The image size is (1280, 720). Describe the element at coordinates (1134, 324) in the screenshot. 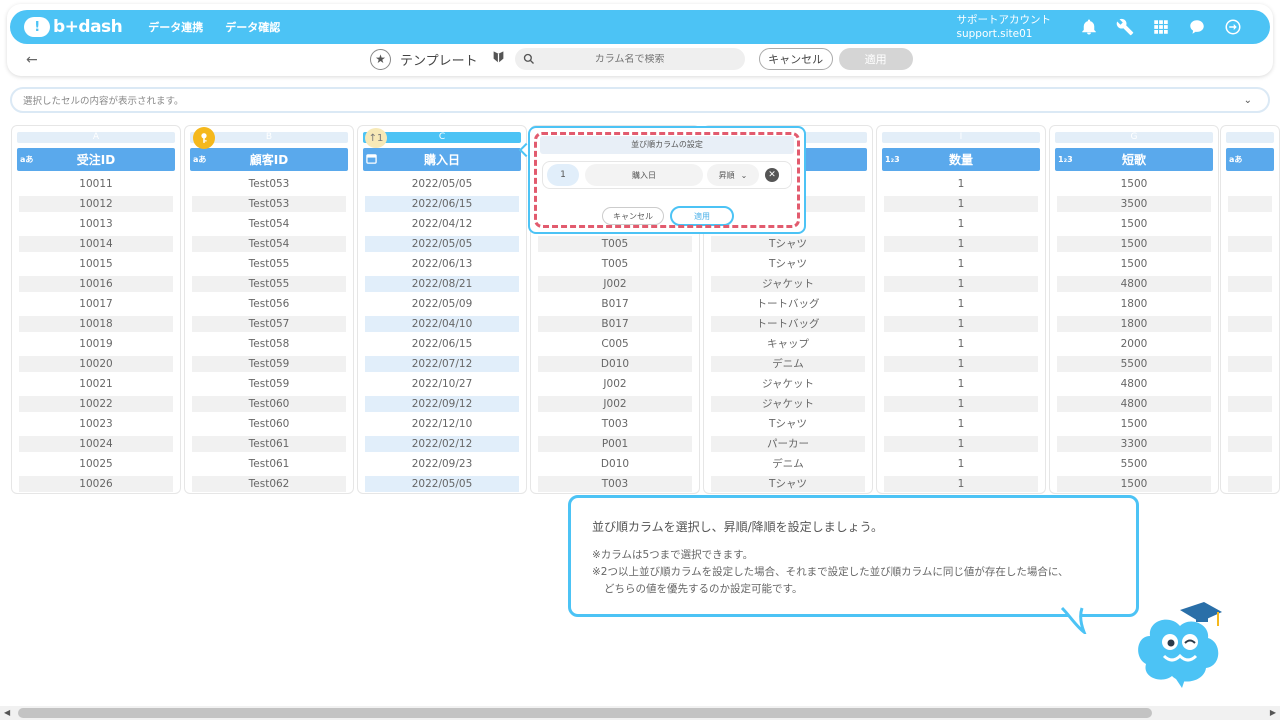

I see `table-cell: 1800` at that location.